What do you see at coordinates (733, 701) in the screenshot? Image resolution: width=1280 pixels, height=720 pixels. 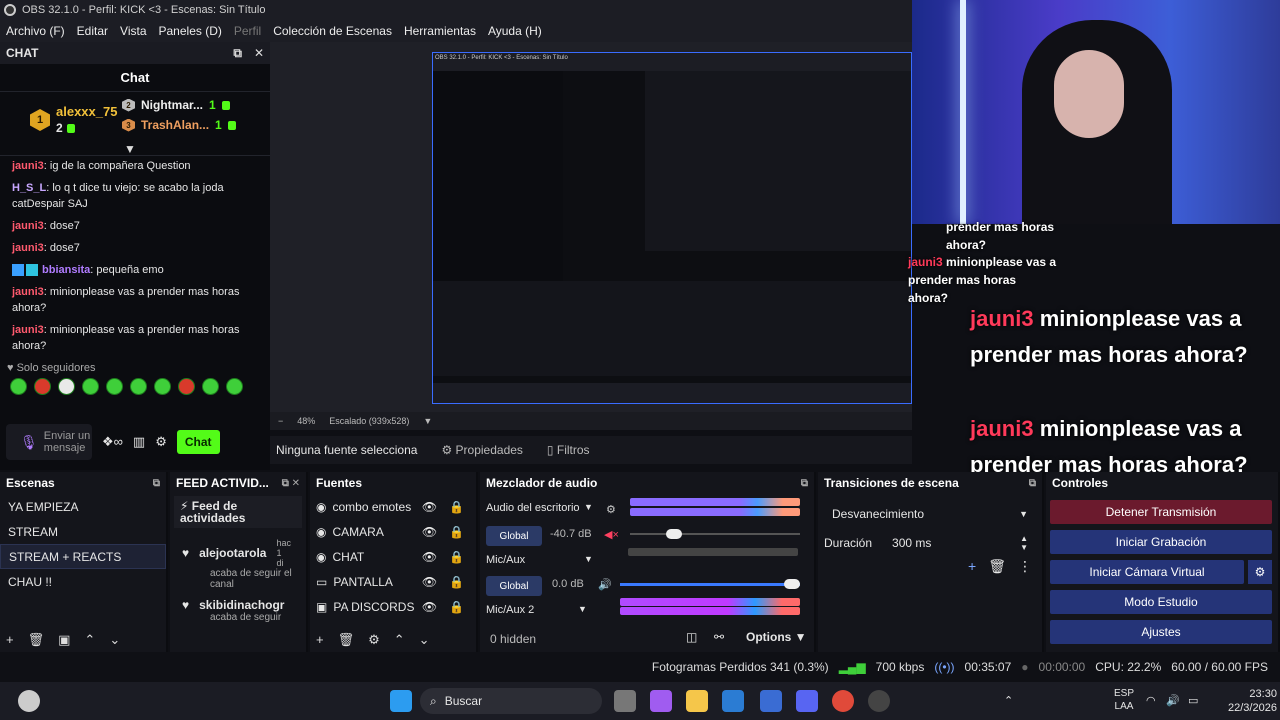 I see `word-icon` at bounding box center [733, 701].